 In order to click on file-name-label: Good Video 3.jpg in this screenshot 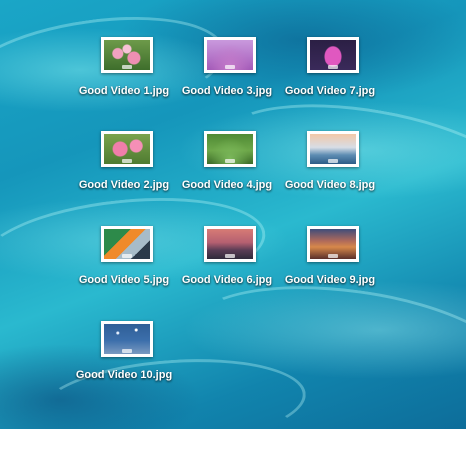, I will do `click(227, 91)`.